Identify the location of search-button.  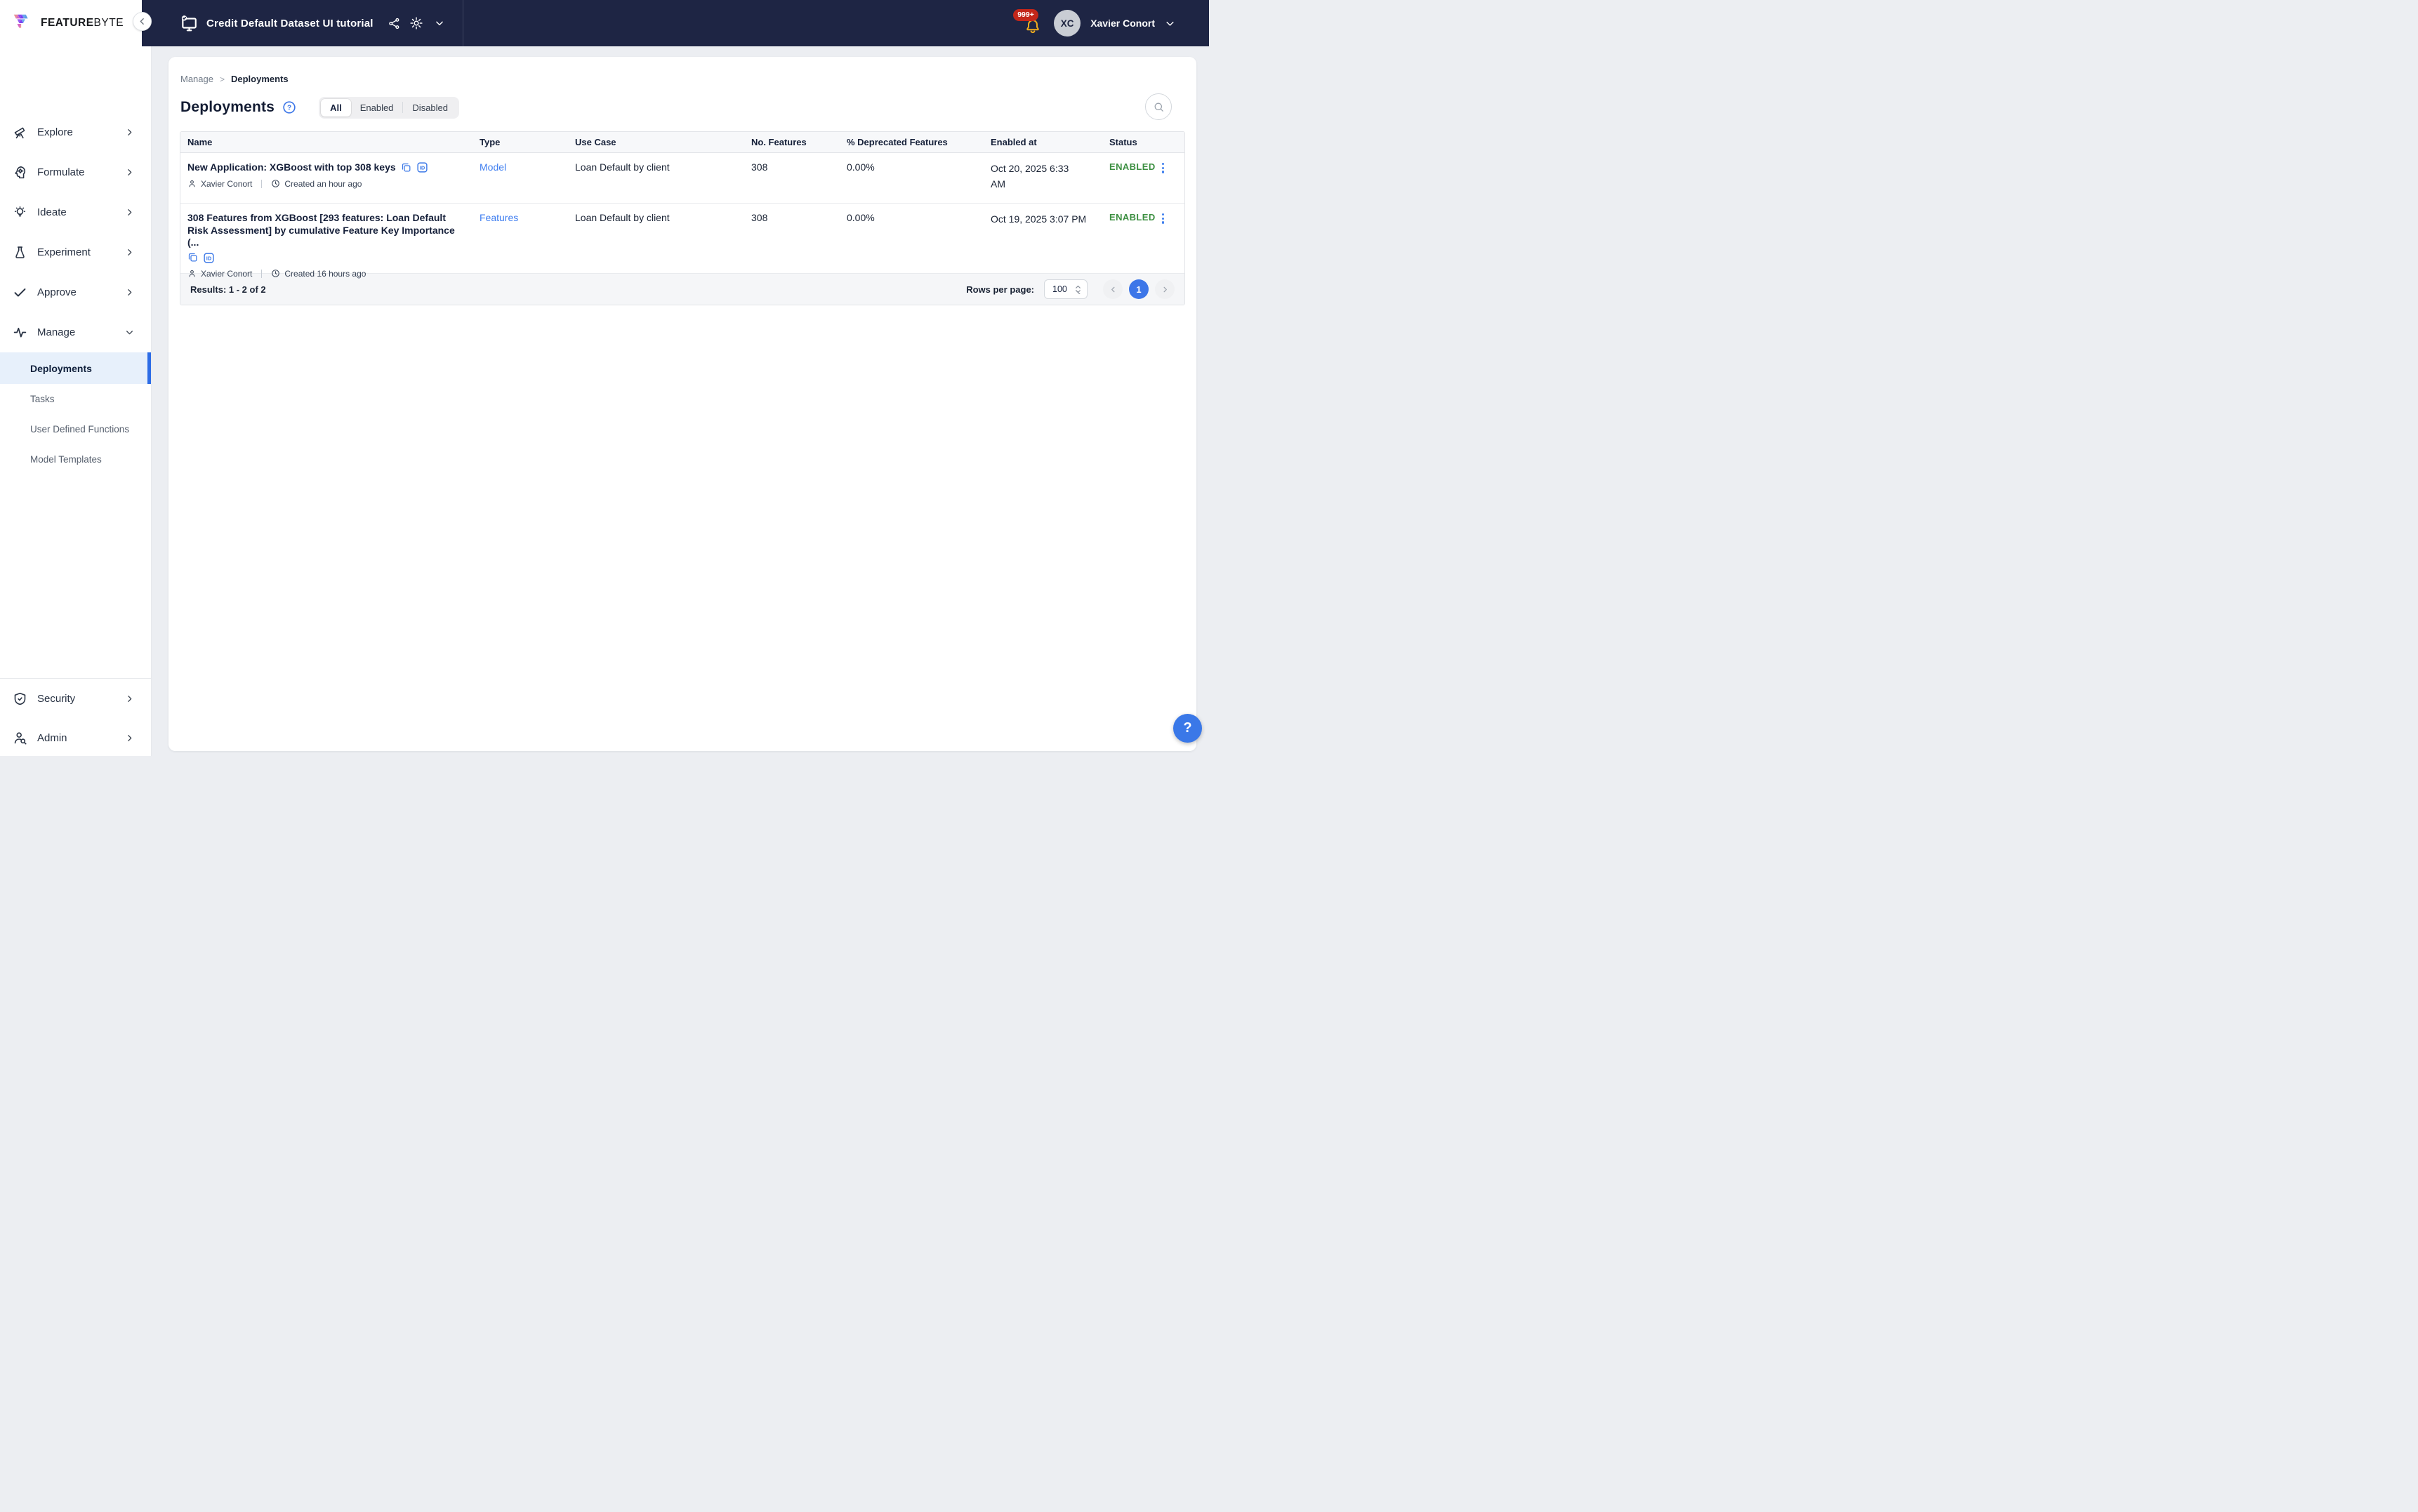
(1158, 106).